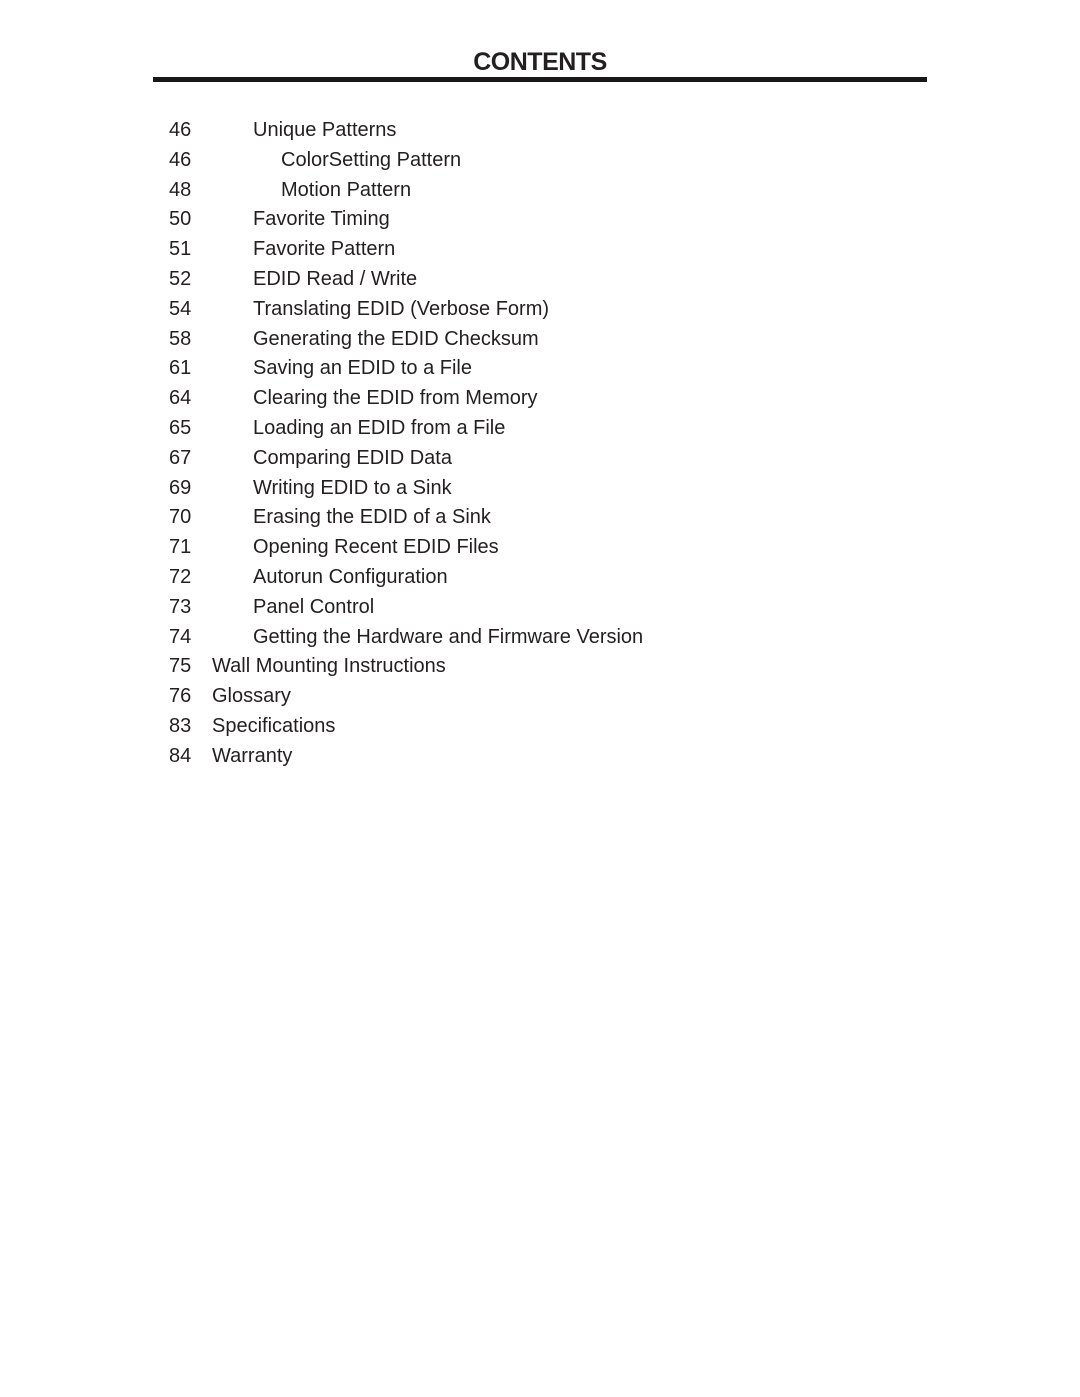  Describe the element at coordinates (180, 189) in the screenshot. I see `toc-page-number: 48` at that location.